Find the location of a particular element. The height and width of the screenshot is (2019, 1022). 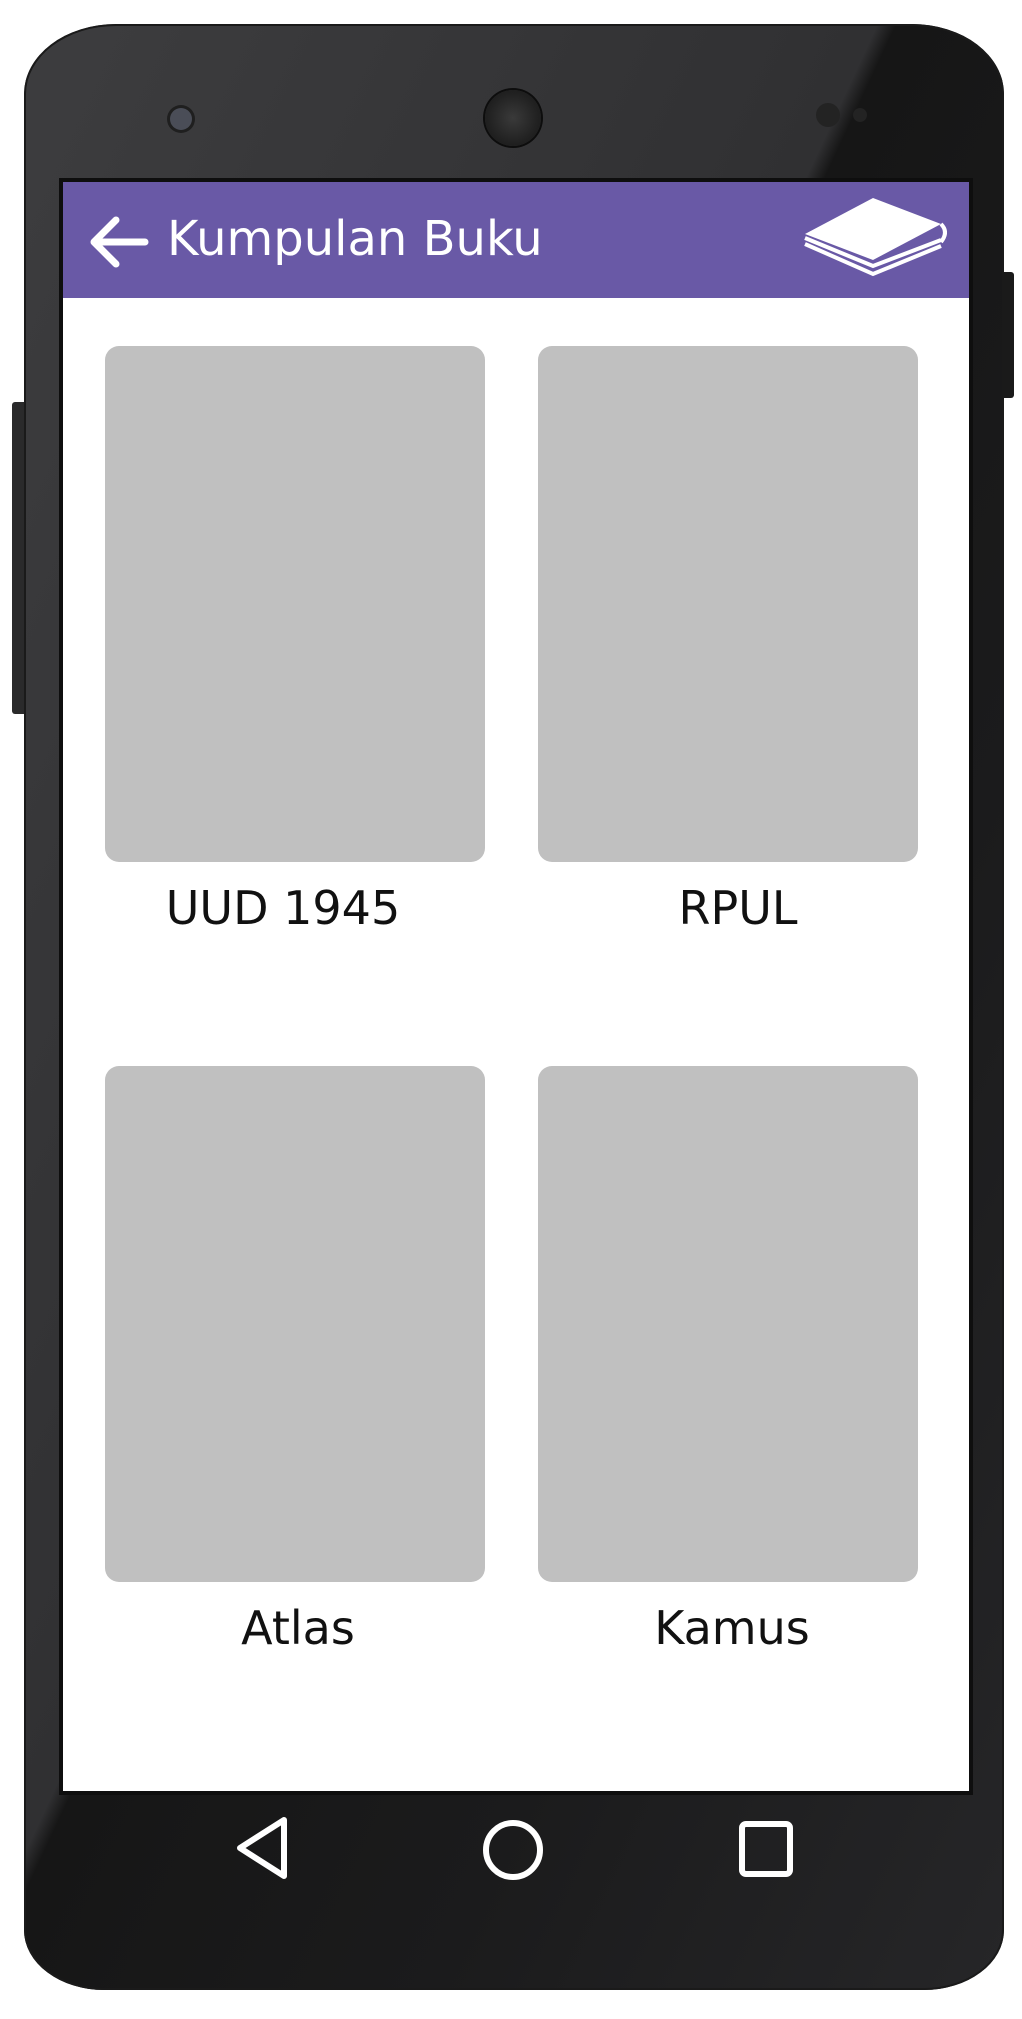

power-button is located at coordinates (1009, 335).